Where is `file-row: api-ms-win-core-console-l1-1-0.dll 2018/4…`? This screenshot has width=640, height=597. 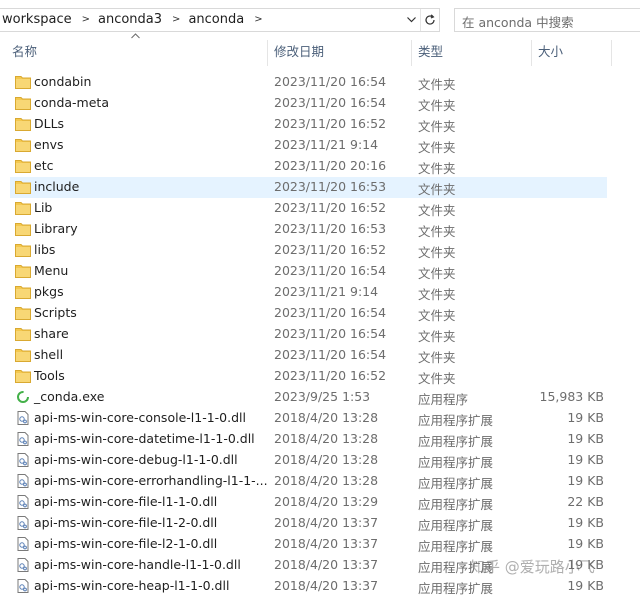
file-row: api-ms-win-core-console-l1-1-0.dll 2018/4… is located at coordinates (308, 418).